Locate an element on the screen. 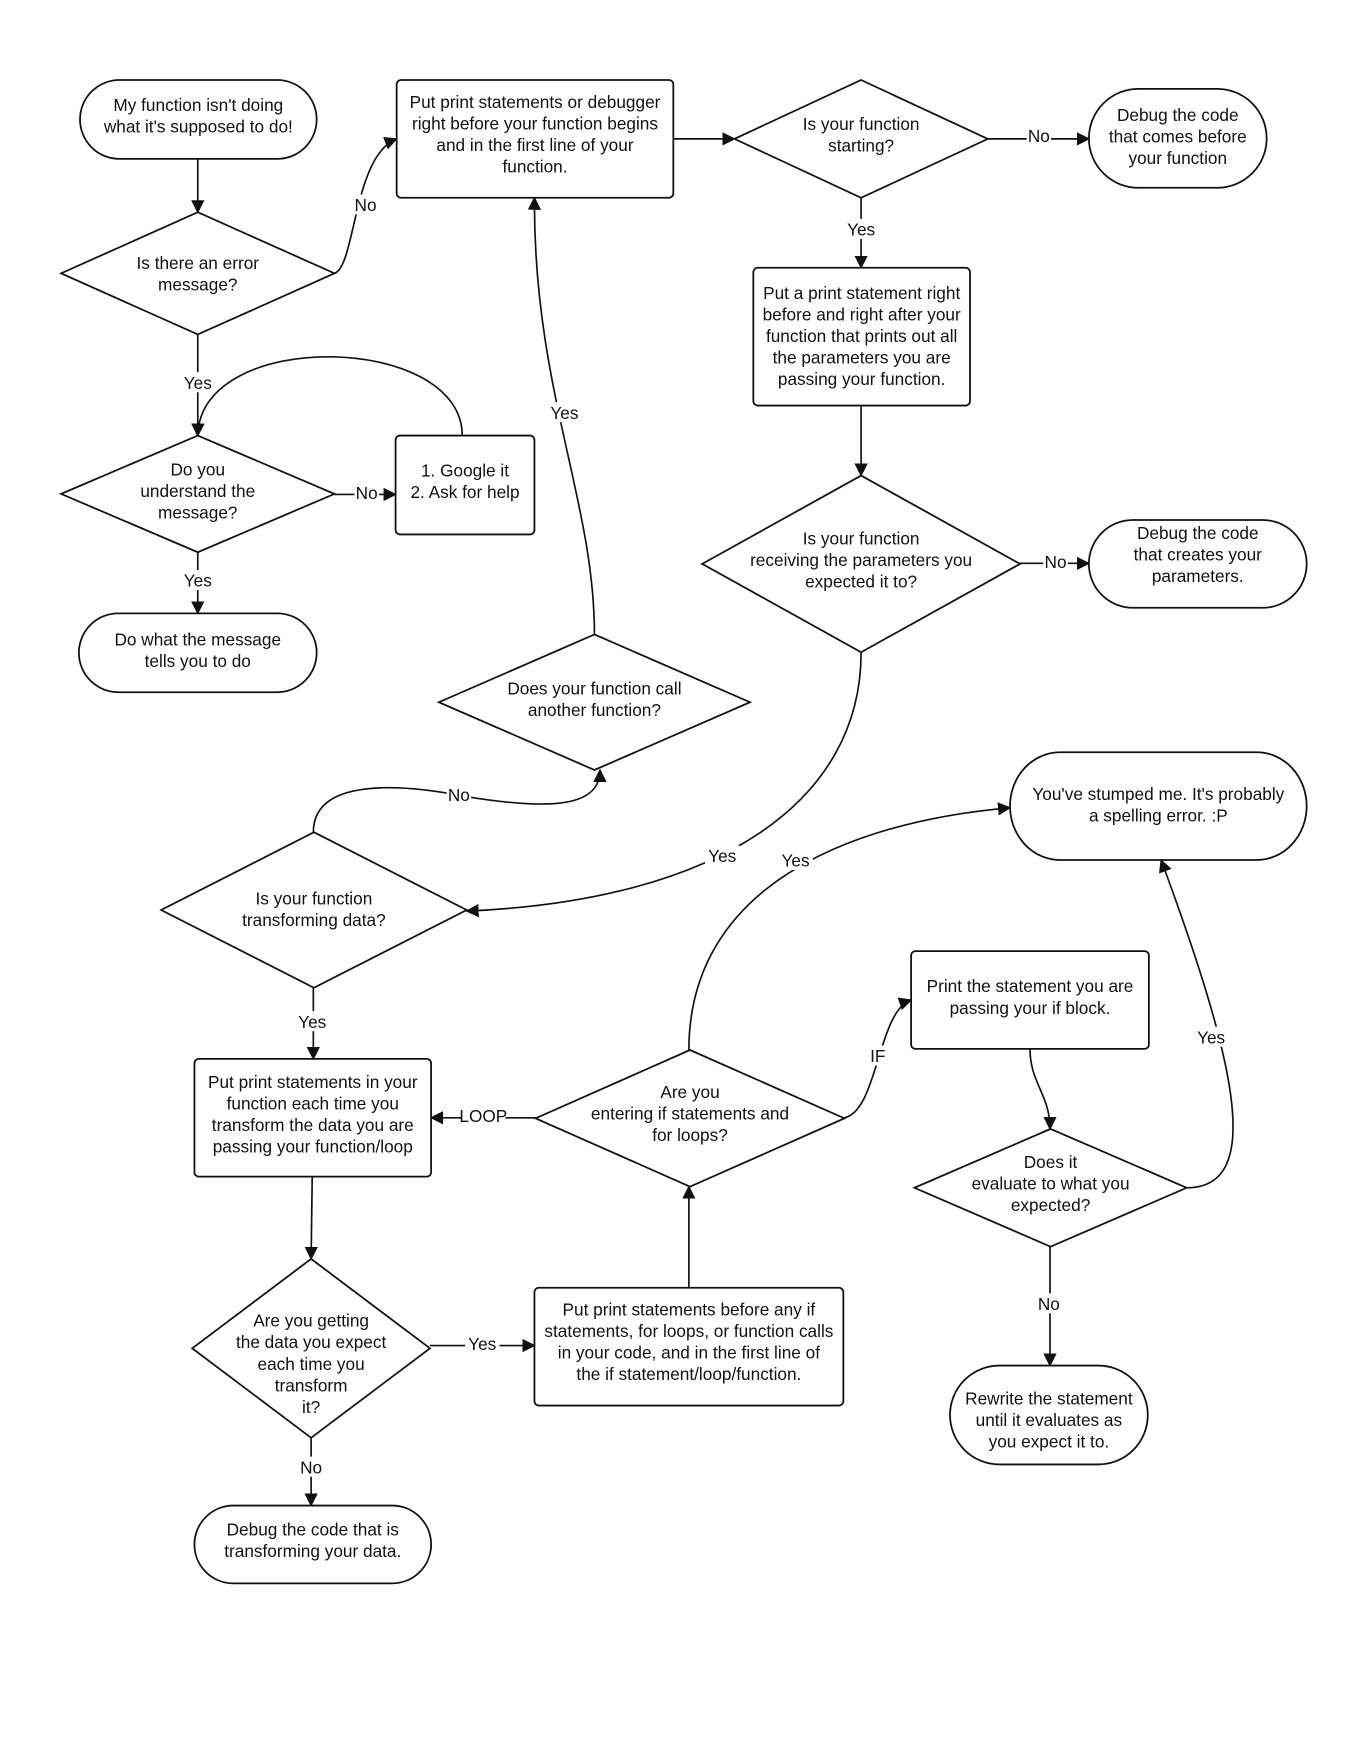  node-text-line: understand the is located at coordinates (197, 491).